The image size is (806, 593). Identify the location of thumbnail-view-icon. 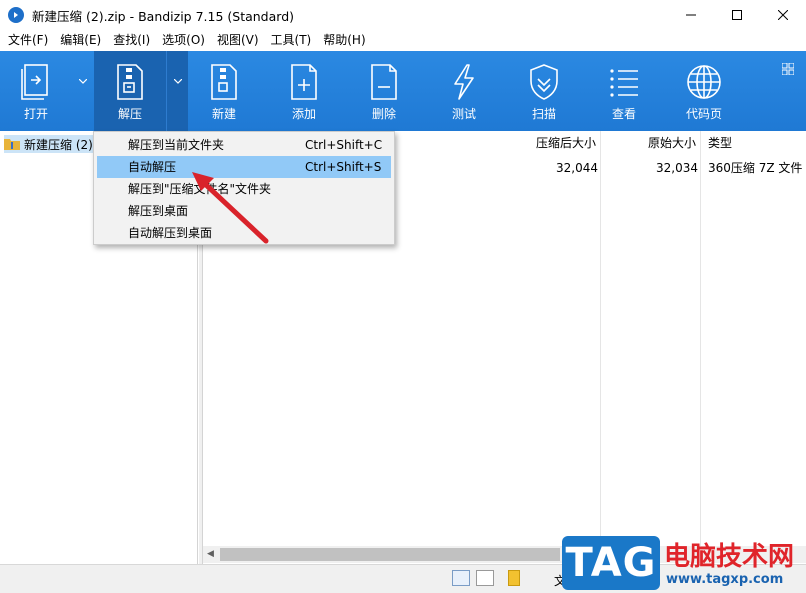
(485, 578).